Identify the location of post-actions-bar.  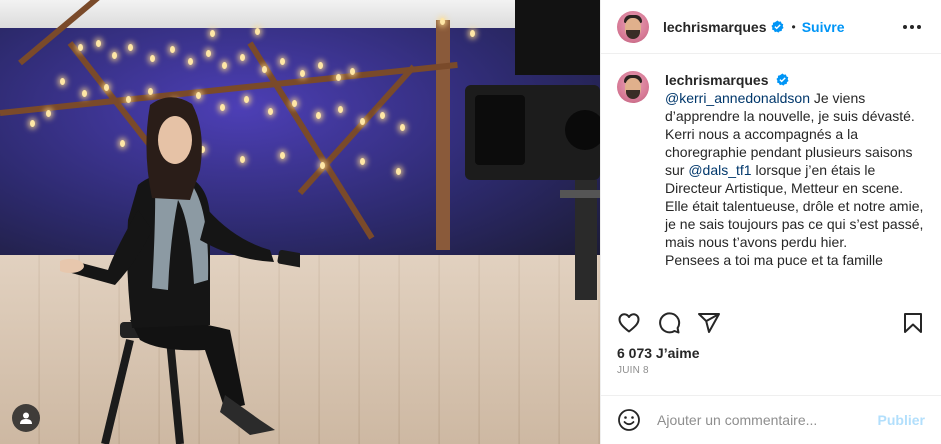
(771, 323).